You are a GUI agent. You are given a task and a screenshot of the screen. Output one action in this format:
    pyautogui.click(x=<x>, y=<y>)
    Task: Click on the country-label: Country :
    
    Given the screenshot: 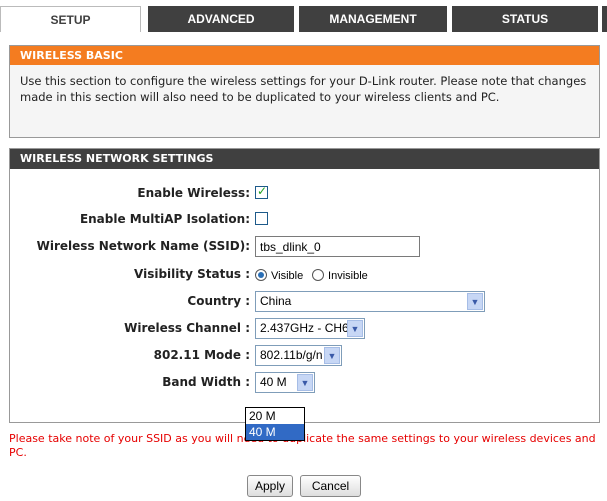 What is the action you would take?
    pyautogui.click(x=218, y=301)
    